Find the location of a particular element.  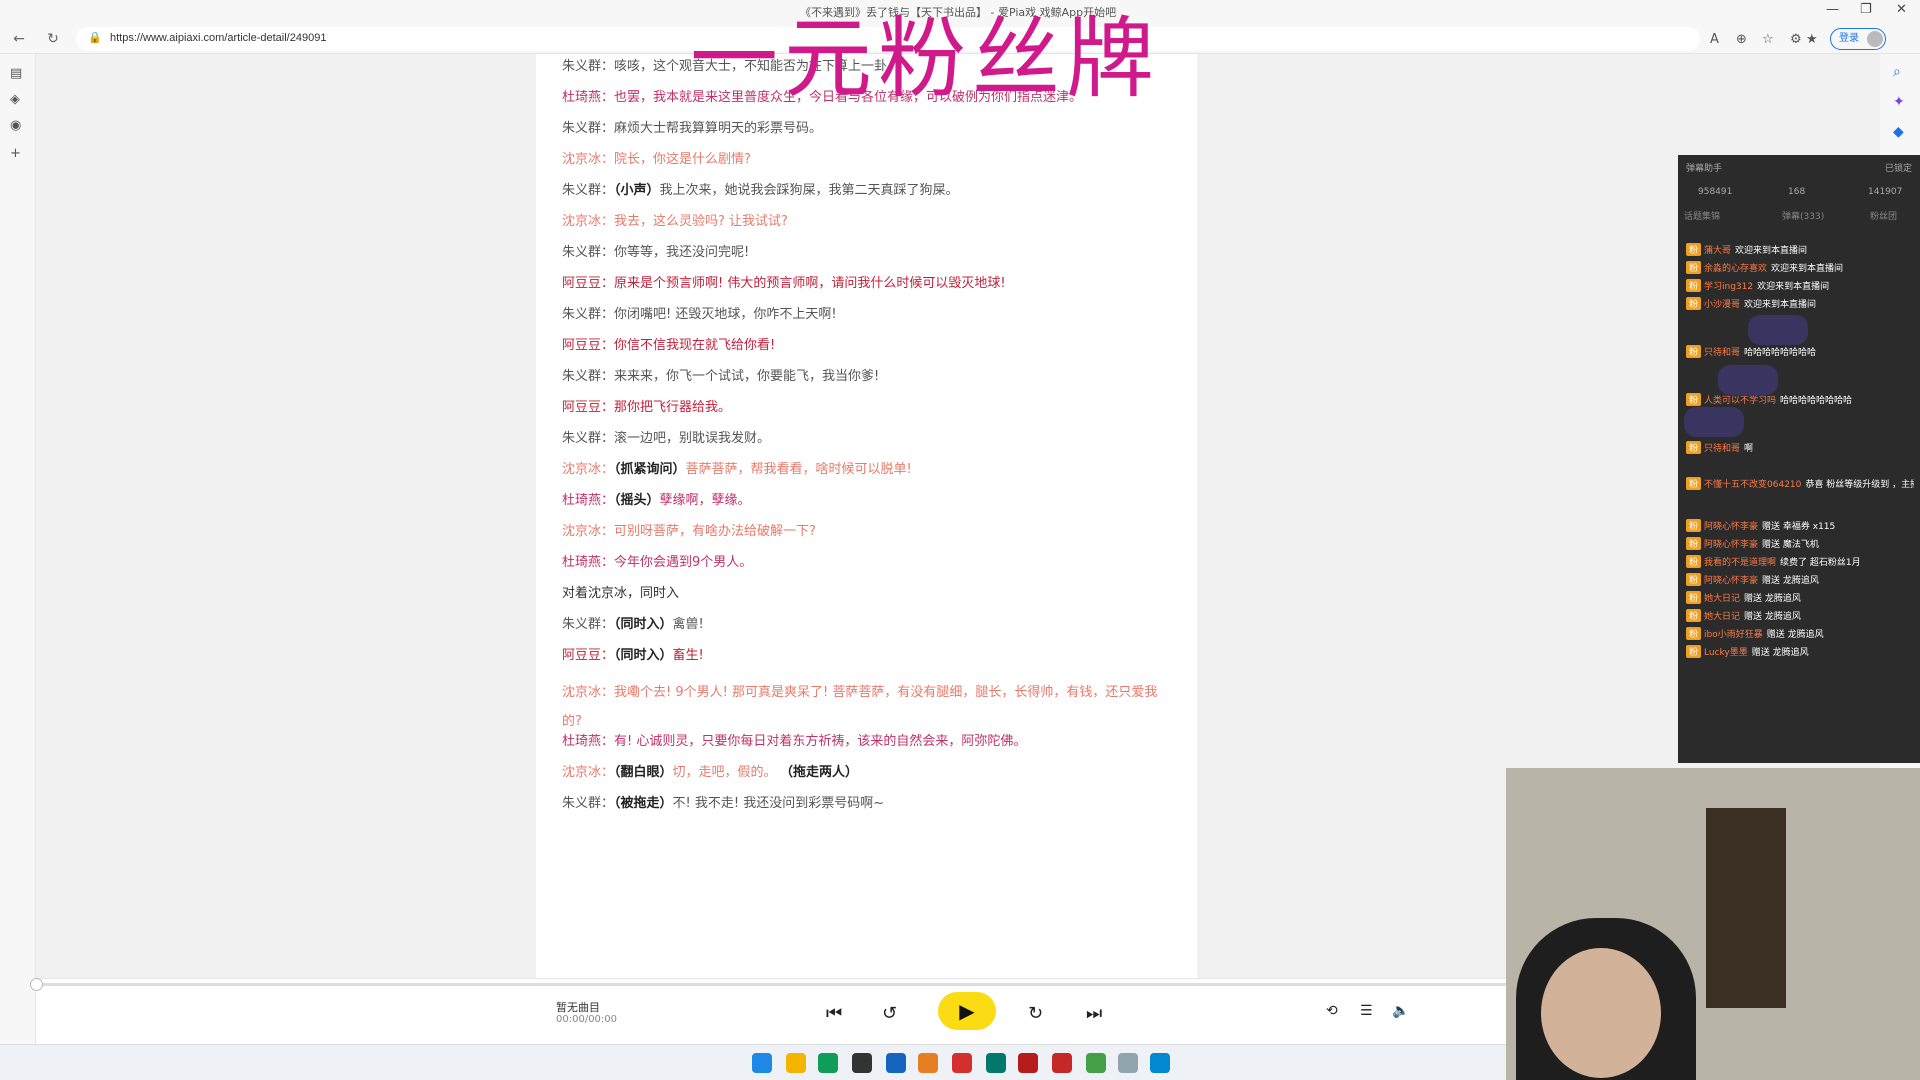

chat-username: ibo小雨好狂暴 is located at coordinates (1733, 635).